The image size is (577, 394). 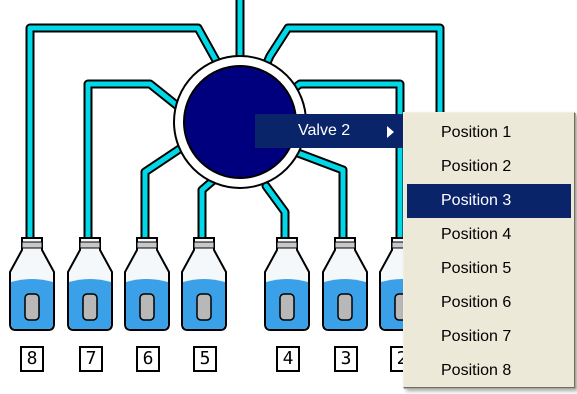 What do you see at coordinates (91, 359) in the screenshot?
I see `bottle-label-7: 7` at bounding box center [91, 359].